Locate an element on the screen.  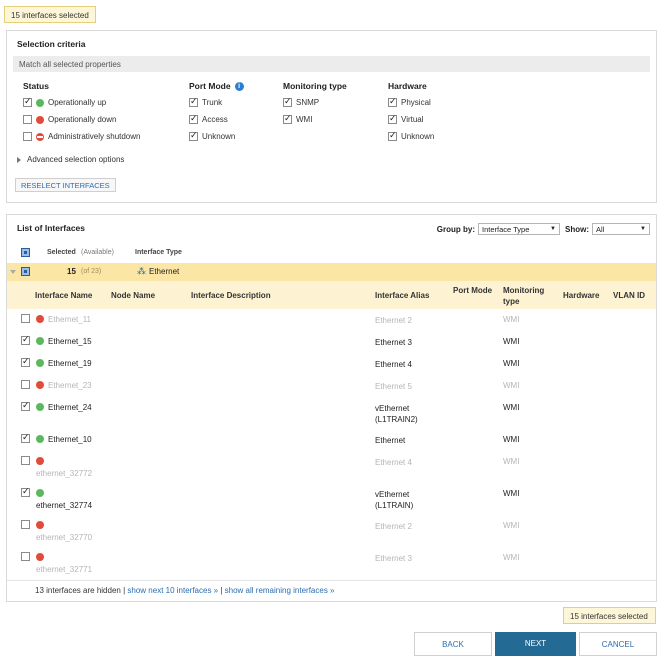
show-select: All ▼ is located at coordinates (621, 229).